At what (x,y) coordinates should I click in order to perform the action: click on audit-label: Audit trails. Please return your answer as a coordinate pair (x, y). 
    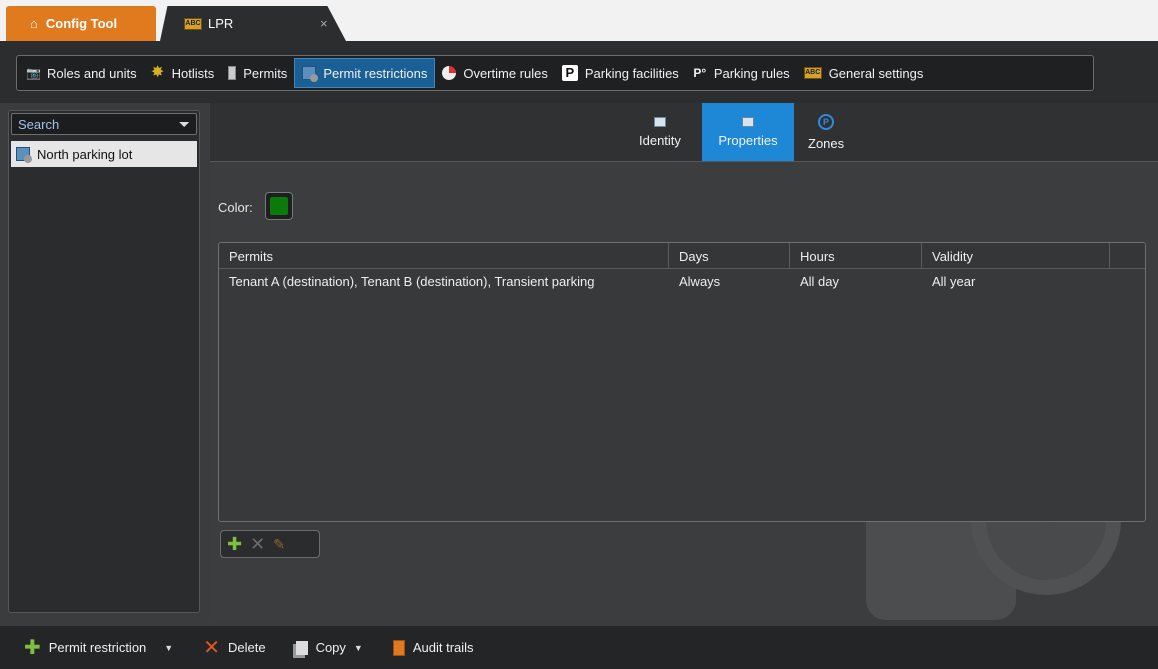
    Looking at the image, I should click on (443, 647).